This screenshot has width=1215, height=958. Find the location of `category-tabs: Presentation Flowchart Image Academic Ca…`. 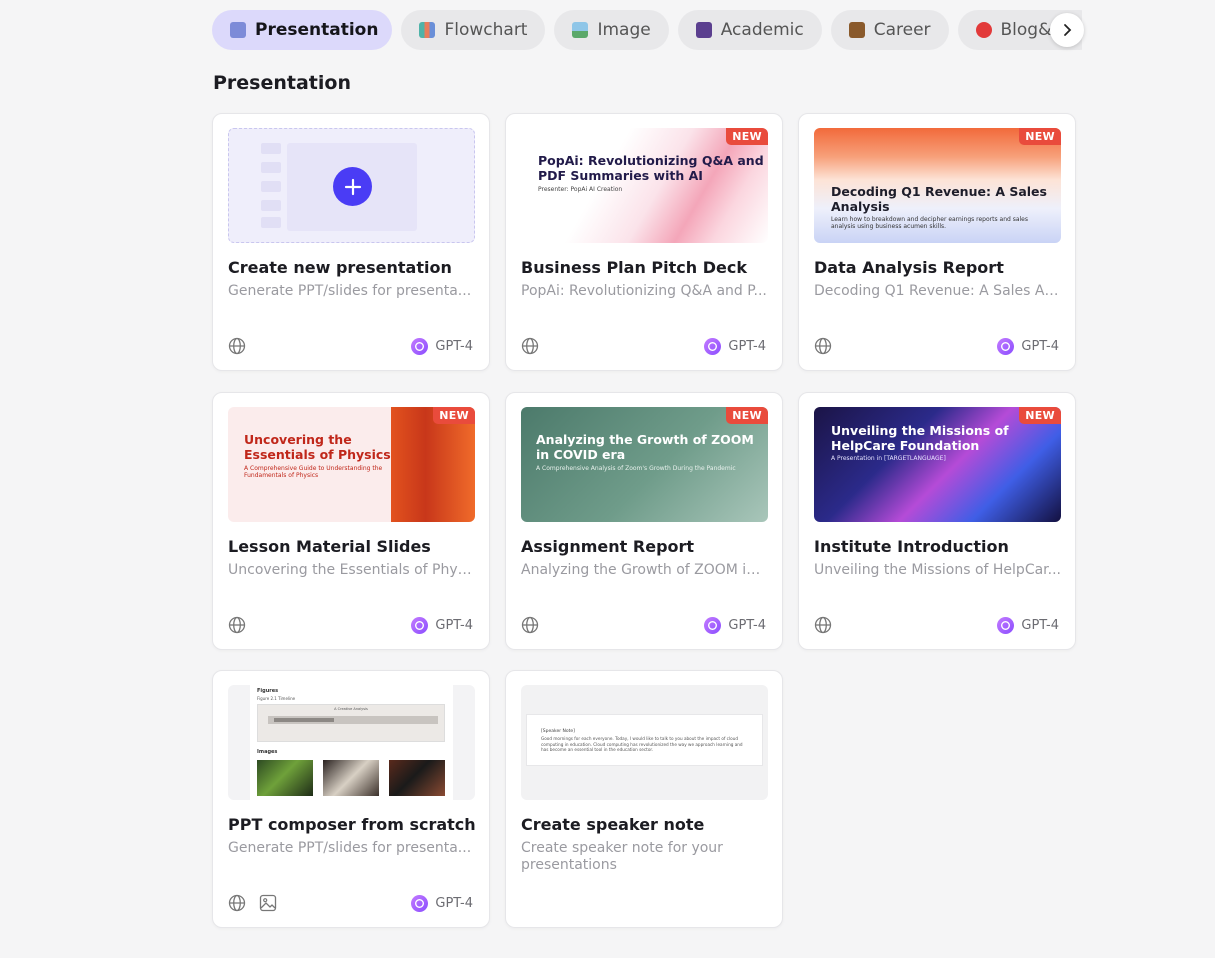

category-tabs: Presentation Flowchart Image Academic Ca… is located at coordinates (647, 30).